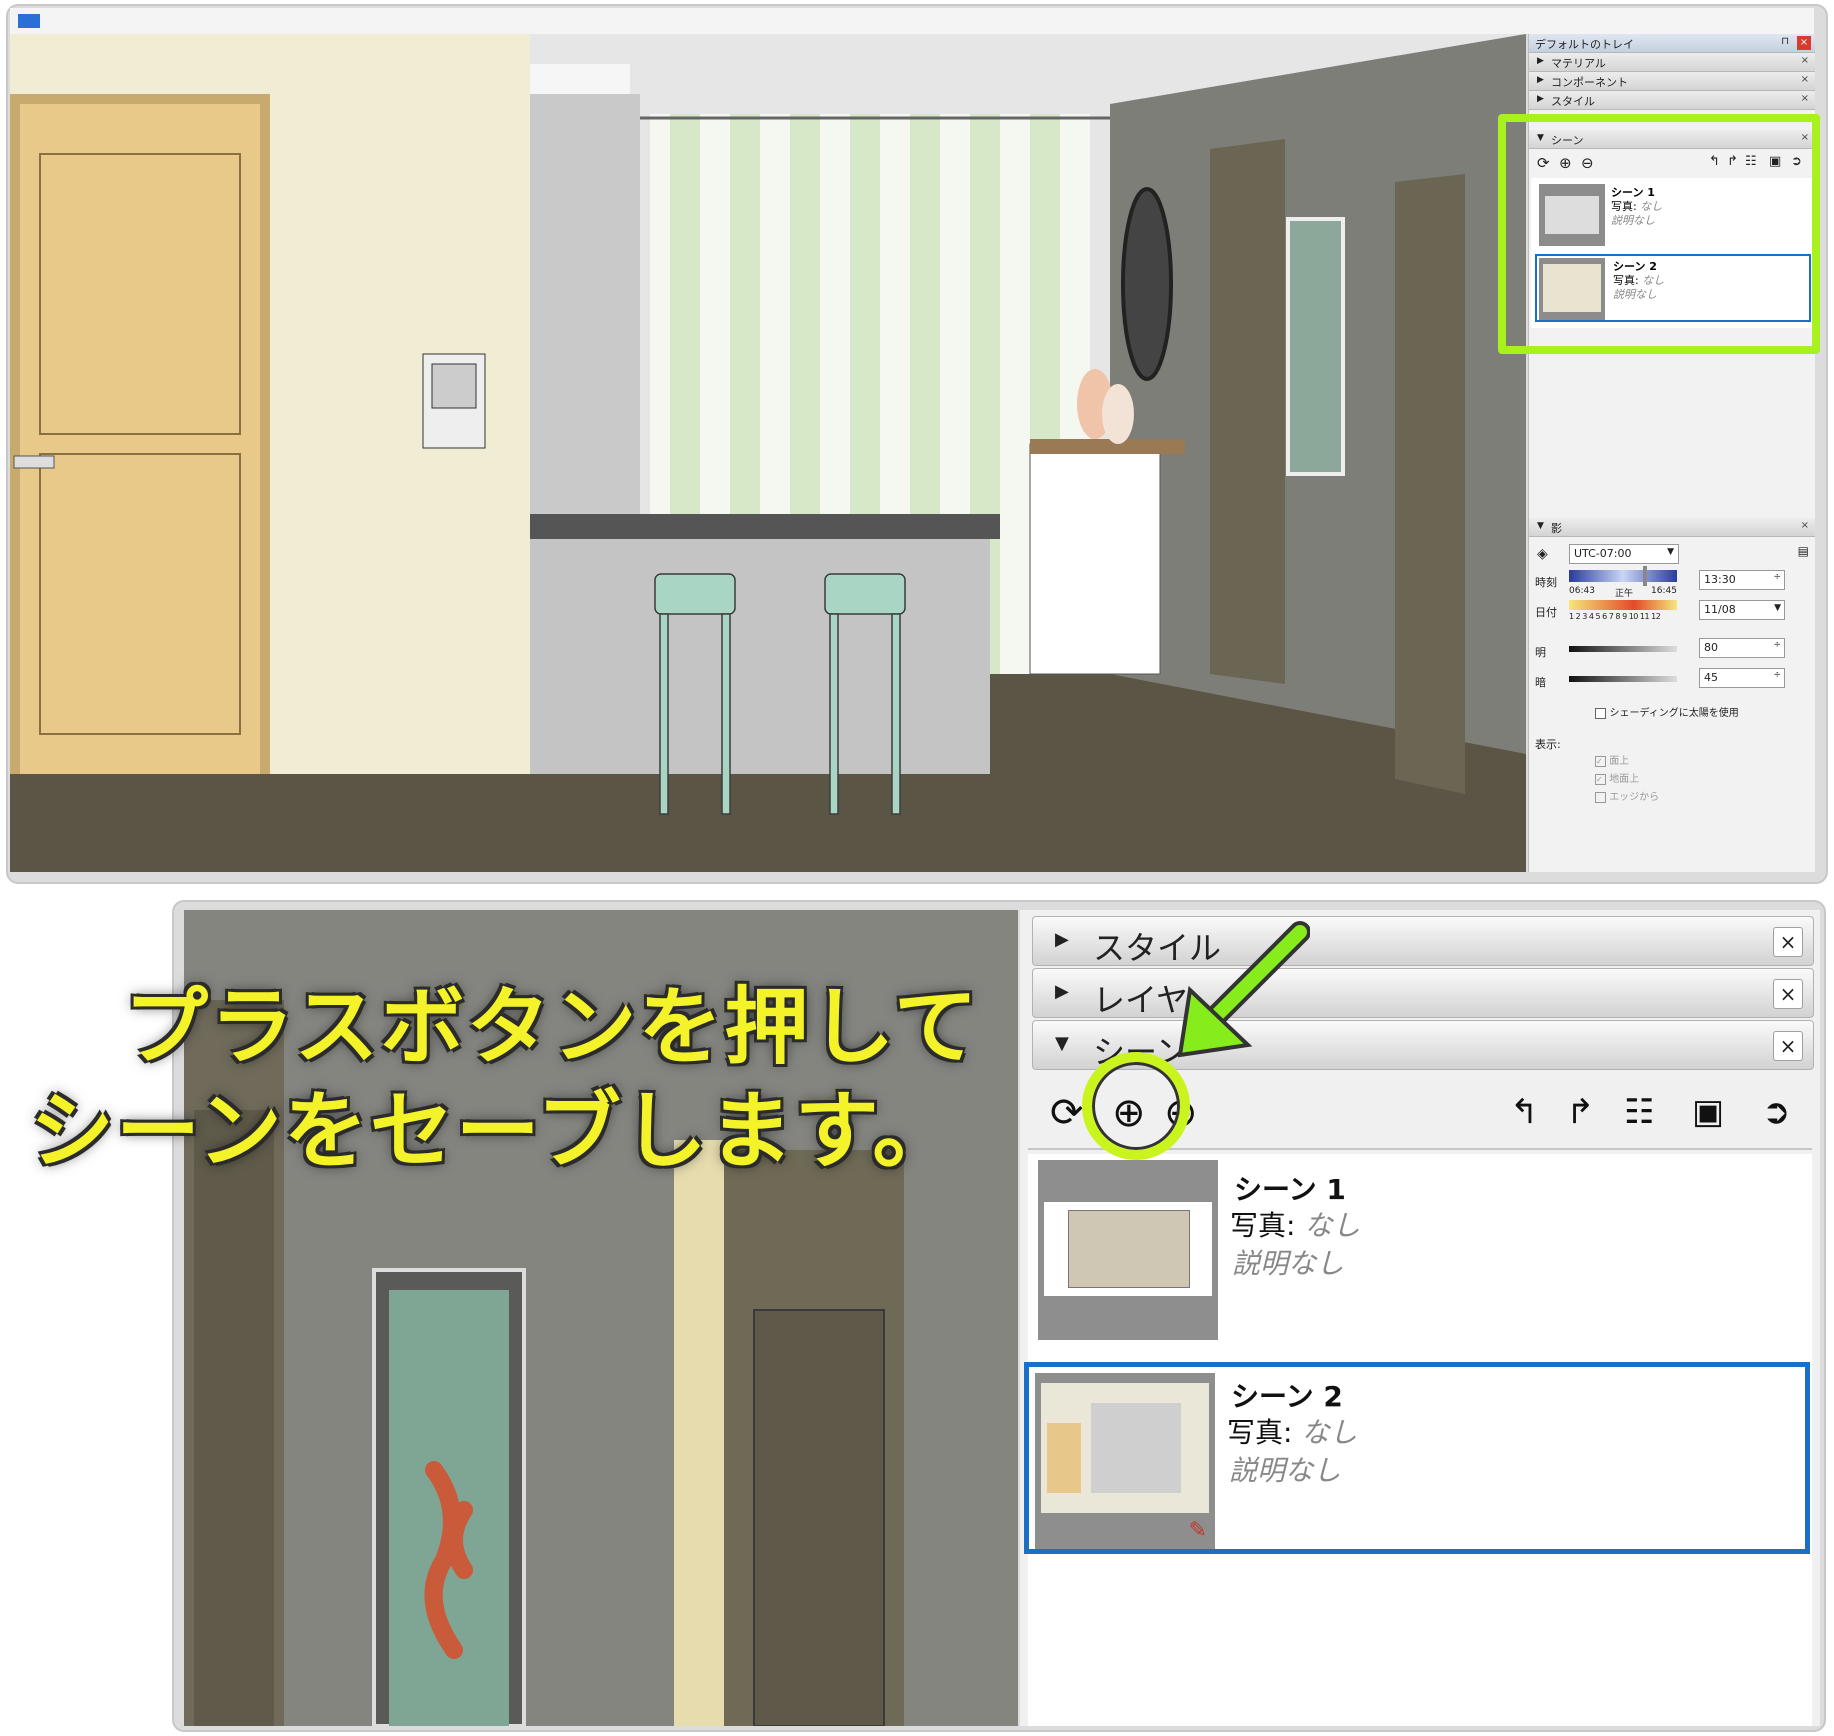  Describe the element at coordinates (1720, 579) in the screenshot. I see `time-value: 13:30` at that location.